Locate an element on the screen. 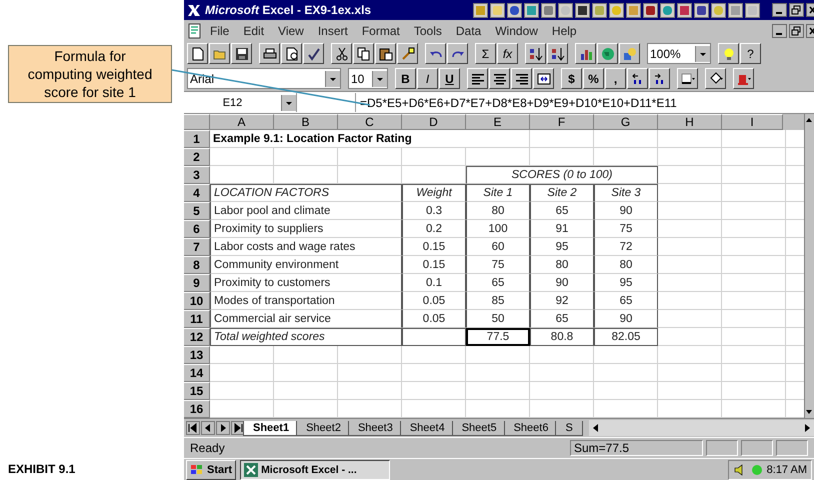  undo-button is located at coordinates (435, 53).